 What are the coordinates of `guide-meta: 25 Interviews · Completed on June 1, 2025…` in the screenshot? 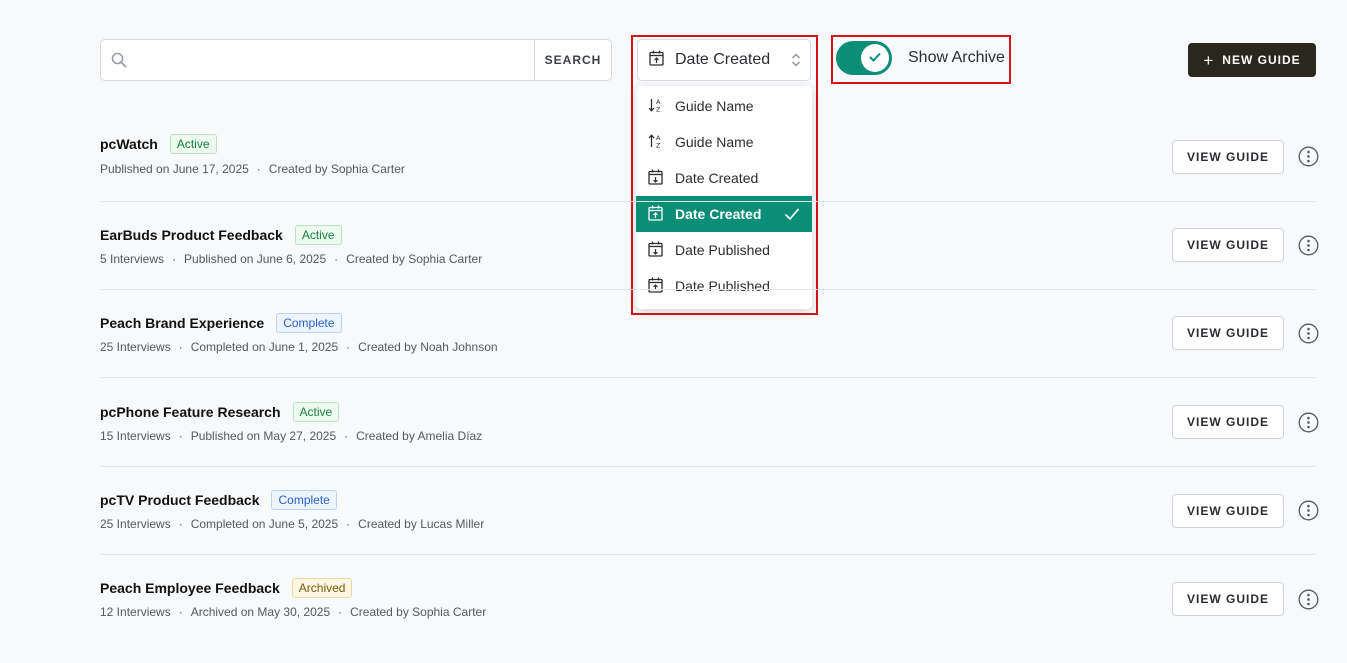 It's located at (299, 347).